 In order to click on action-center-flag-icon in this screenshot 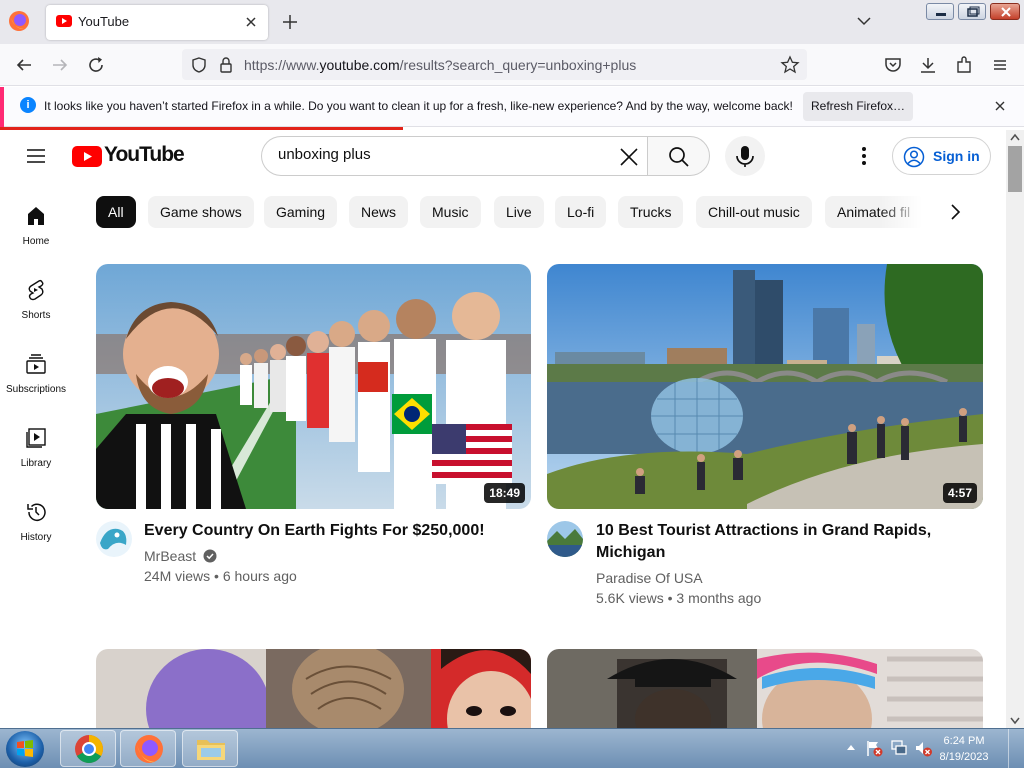, I will do `click(874, 748)`.